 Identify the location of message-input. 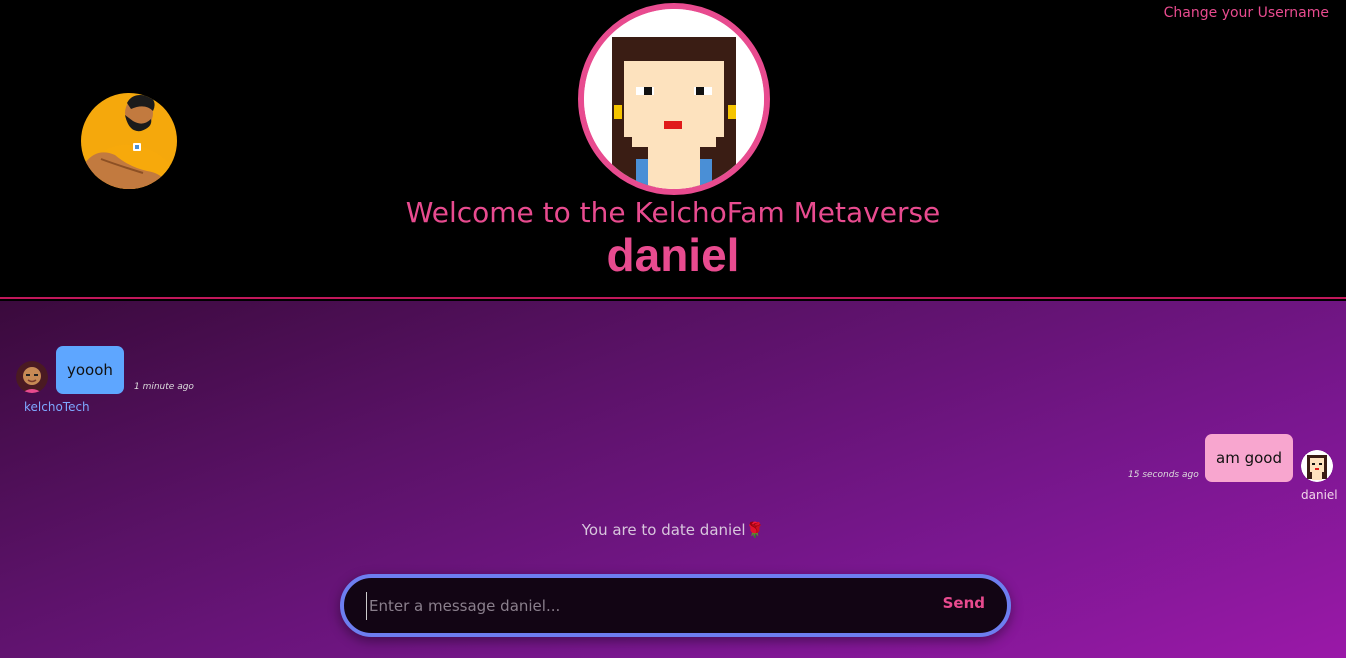
(636, 606).